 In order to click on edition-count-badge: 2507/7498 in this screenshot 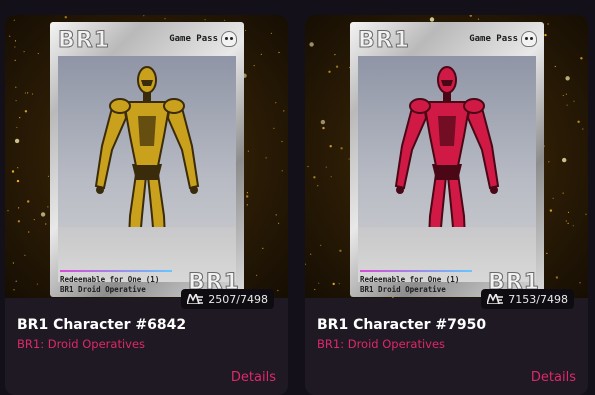, I will do `click(227, 299)`.